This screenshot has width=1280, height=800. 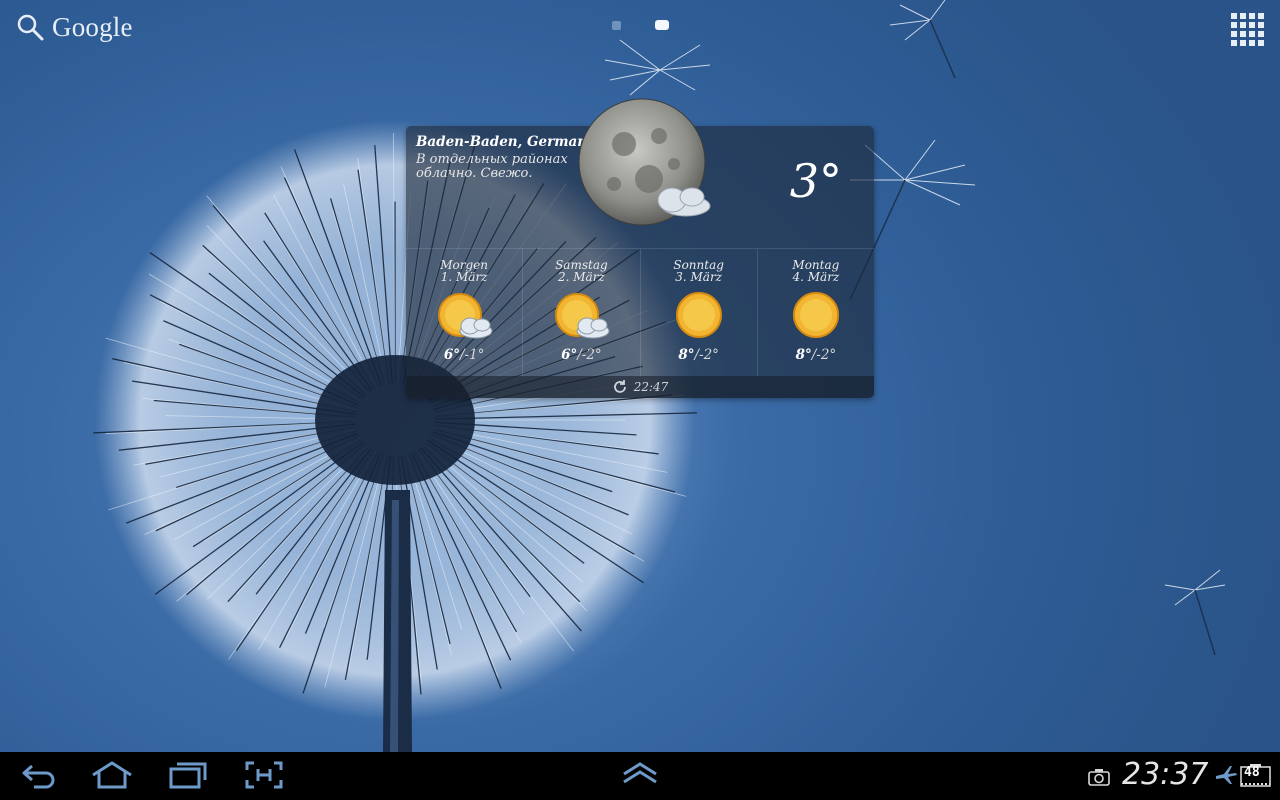 What do you see at coordinates (264, 775) in the screenshot?
I see `screen-capture-icon` at bounding box center [264, 775].